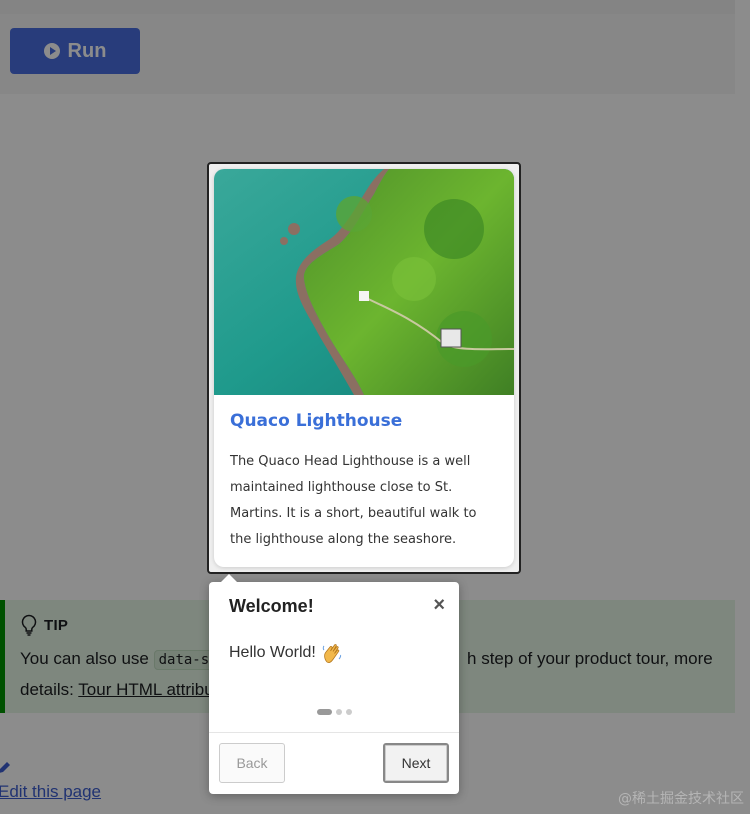 The image size is (750, 814). What do you see at coordinates (439, 605) in the screenshot?
I see `close-icon: ×` at bounding box center [439, 605].